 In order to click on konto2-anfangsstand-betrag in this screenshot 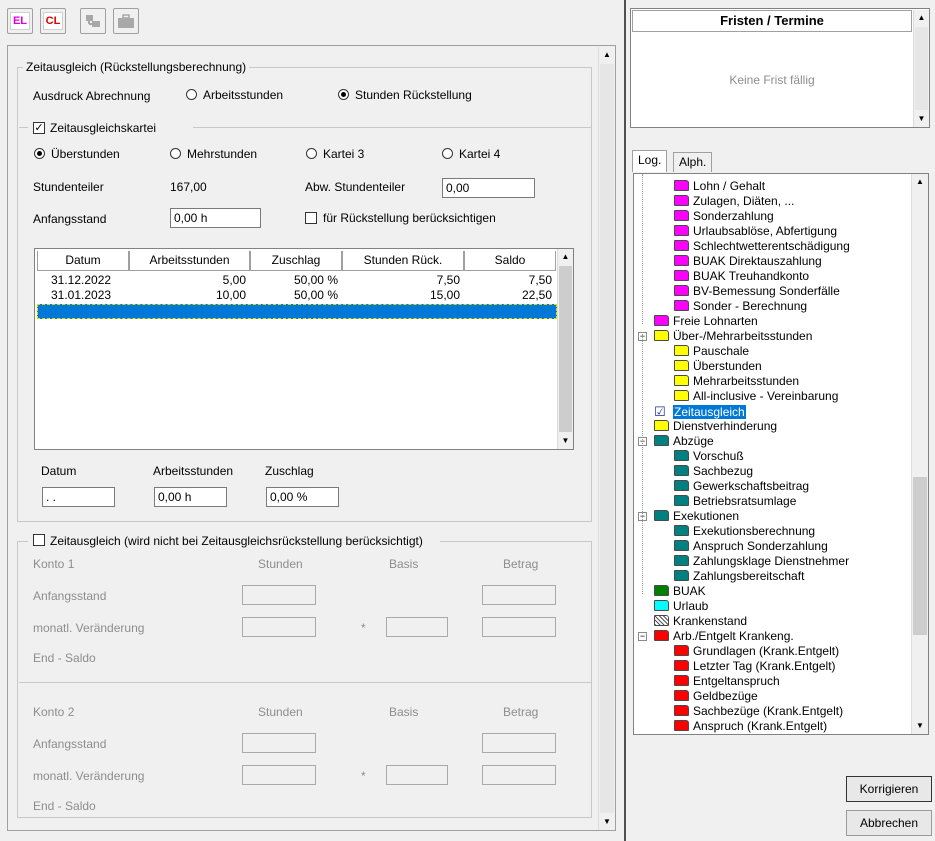, I will do `click(519, 743)`.